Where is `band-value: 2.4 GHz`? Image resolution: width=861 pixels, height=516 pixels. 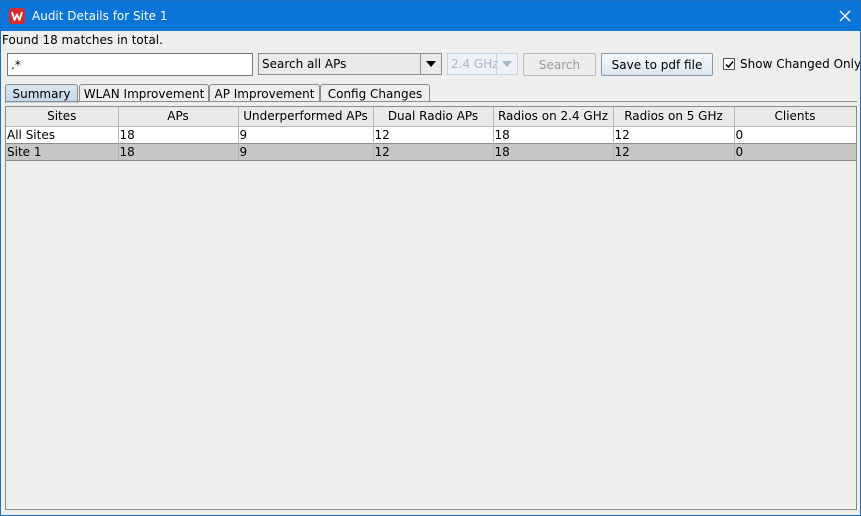
band-value: 2.4 GHz is located at coordinates (475, 64).